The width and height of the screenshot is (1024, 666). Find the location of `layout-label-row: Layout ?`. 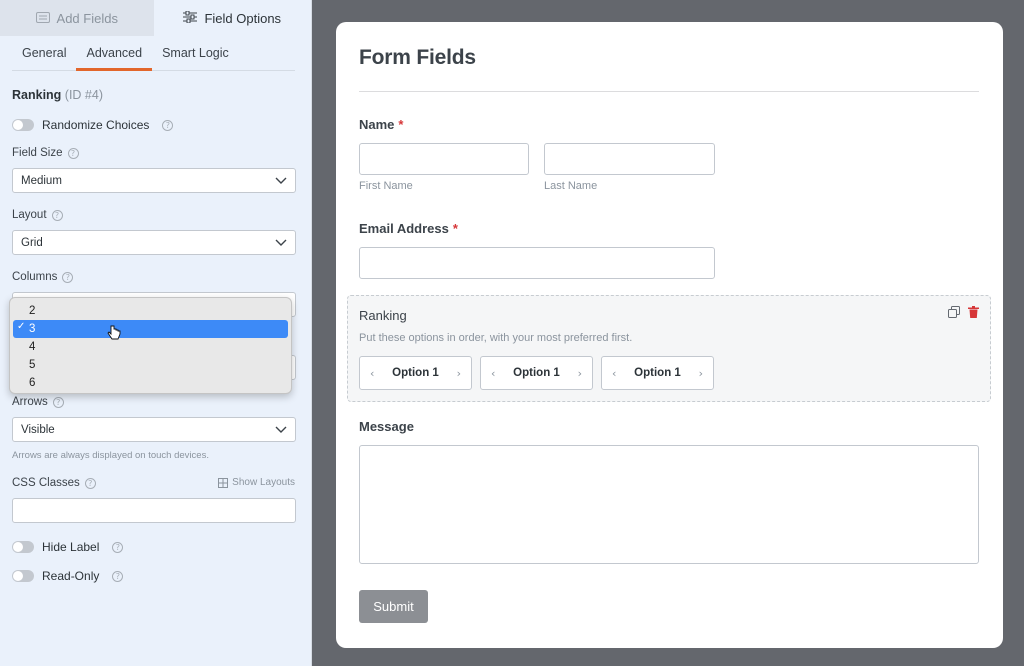

layout-label-row: Layout ? is located at coordinates (37, 215).